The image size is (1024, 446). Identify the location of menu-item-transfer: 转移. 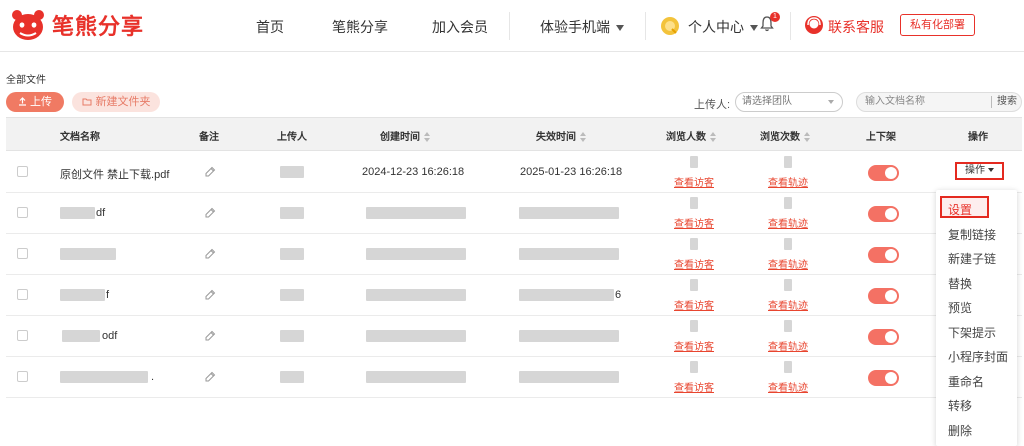
(960, 405).